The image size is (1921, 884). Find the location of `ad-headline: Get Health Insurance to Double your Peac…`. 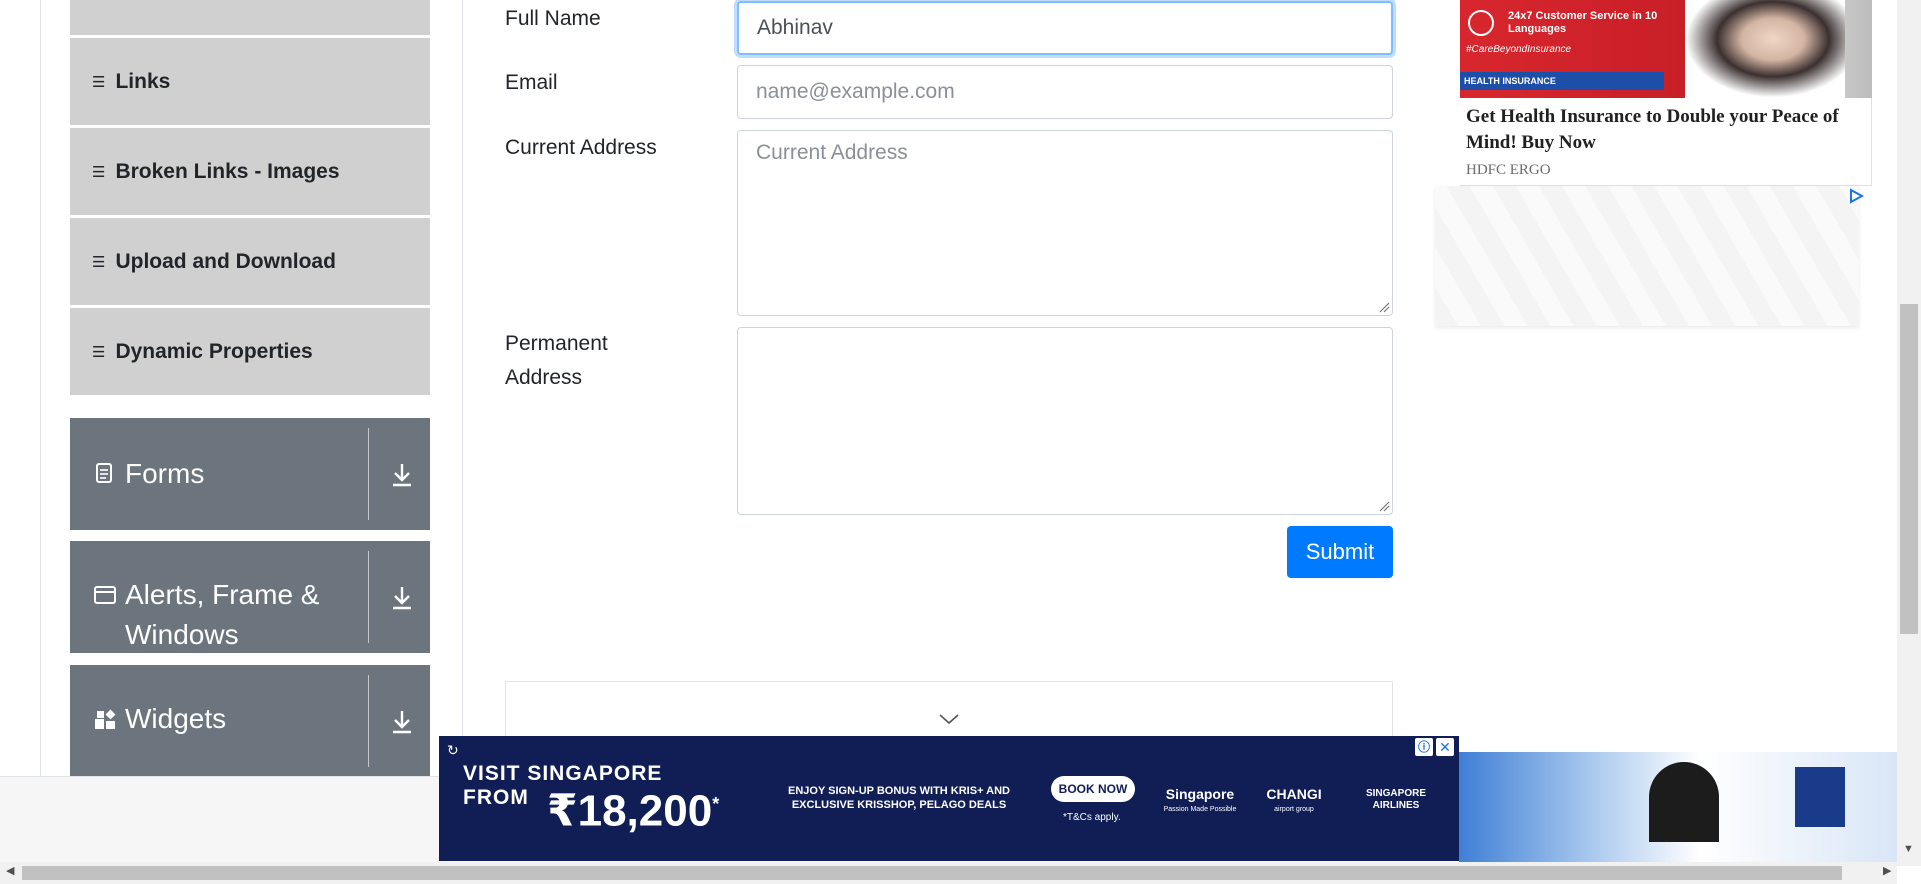

ad-headline: Get Health Insurance to Double your Peac… is located at coordinates (1666, 130).